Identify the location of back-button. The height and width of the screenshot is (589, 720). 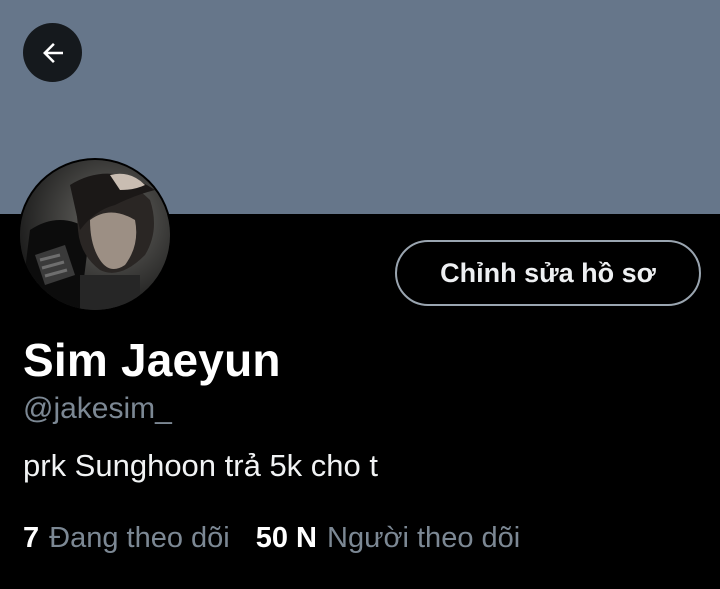
(52, 52).